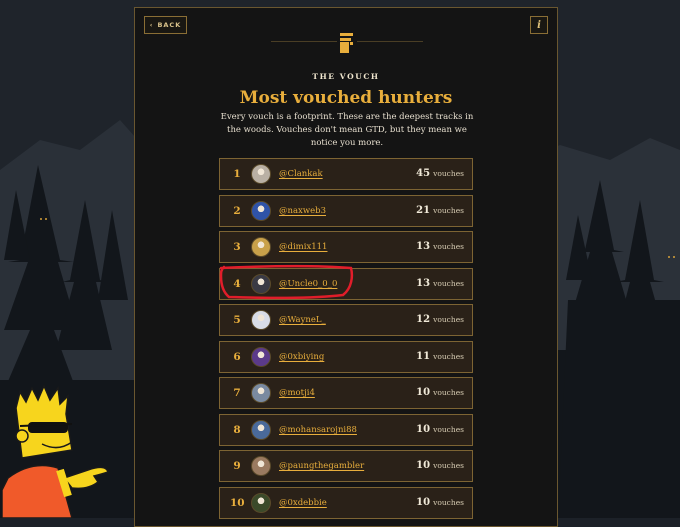 This screenshot has width=680, height=527. What do you see at coordinates (55, 451) in the screenshot?
I see `bart-sticker` at bounding box center [55, 451].